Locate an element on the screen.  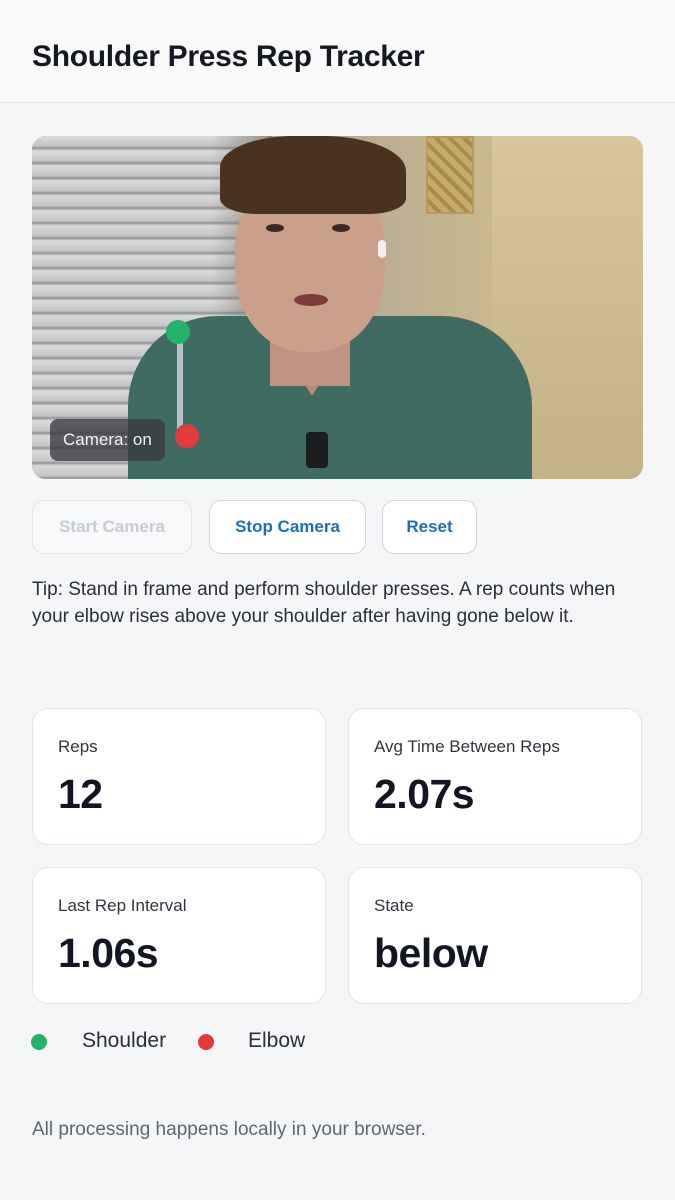
shoulder-legend-label: Shoulder is located at coordinates (124, 1040).